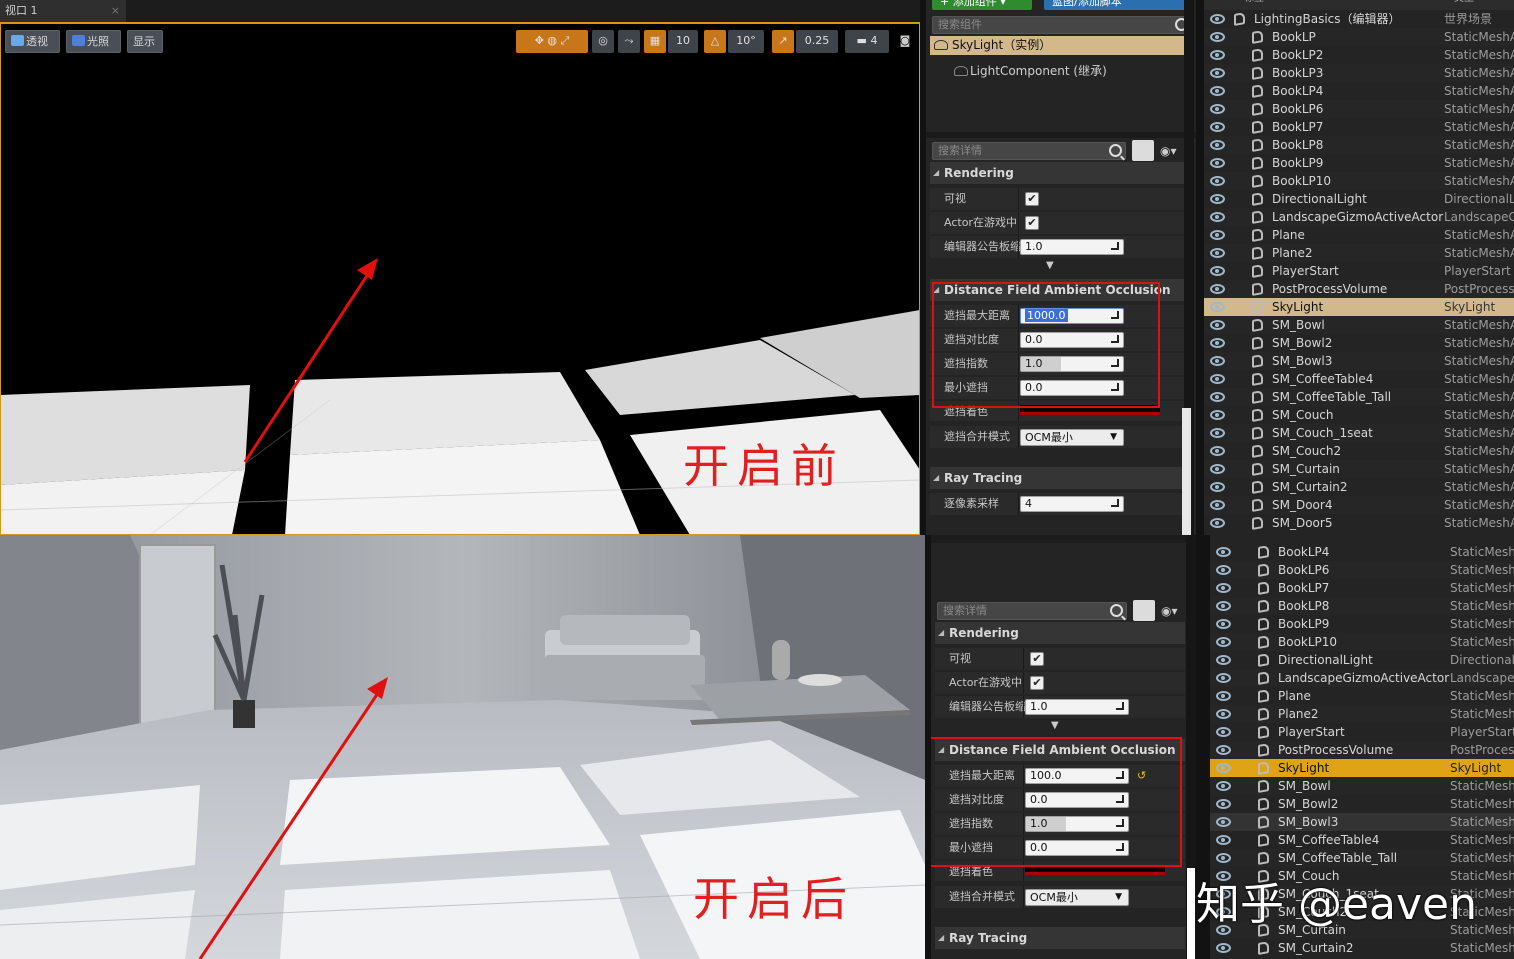  Describe the element at coordinates (1062, 25) in the screenshot. I see `component-search-input: 搜索组件` at that location.